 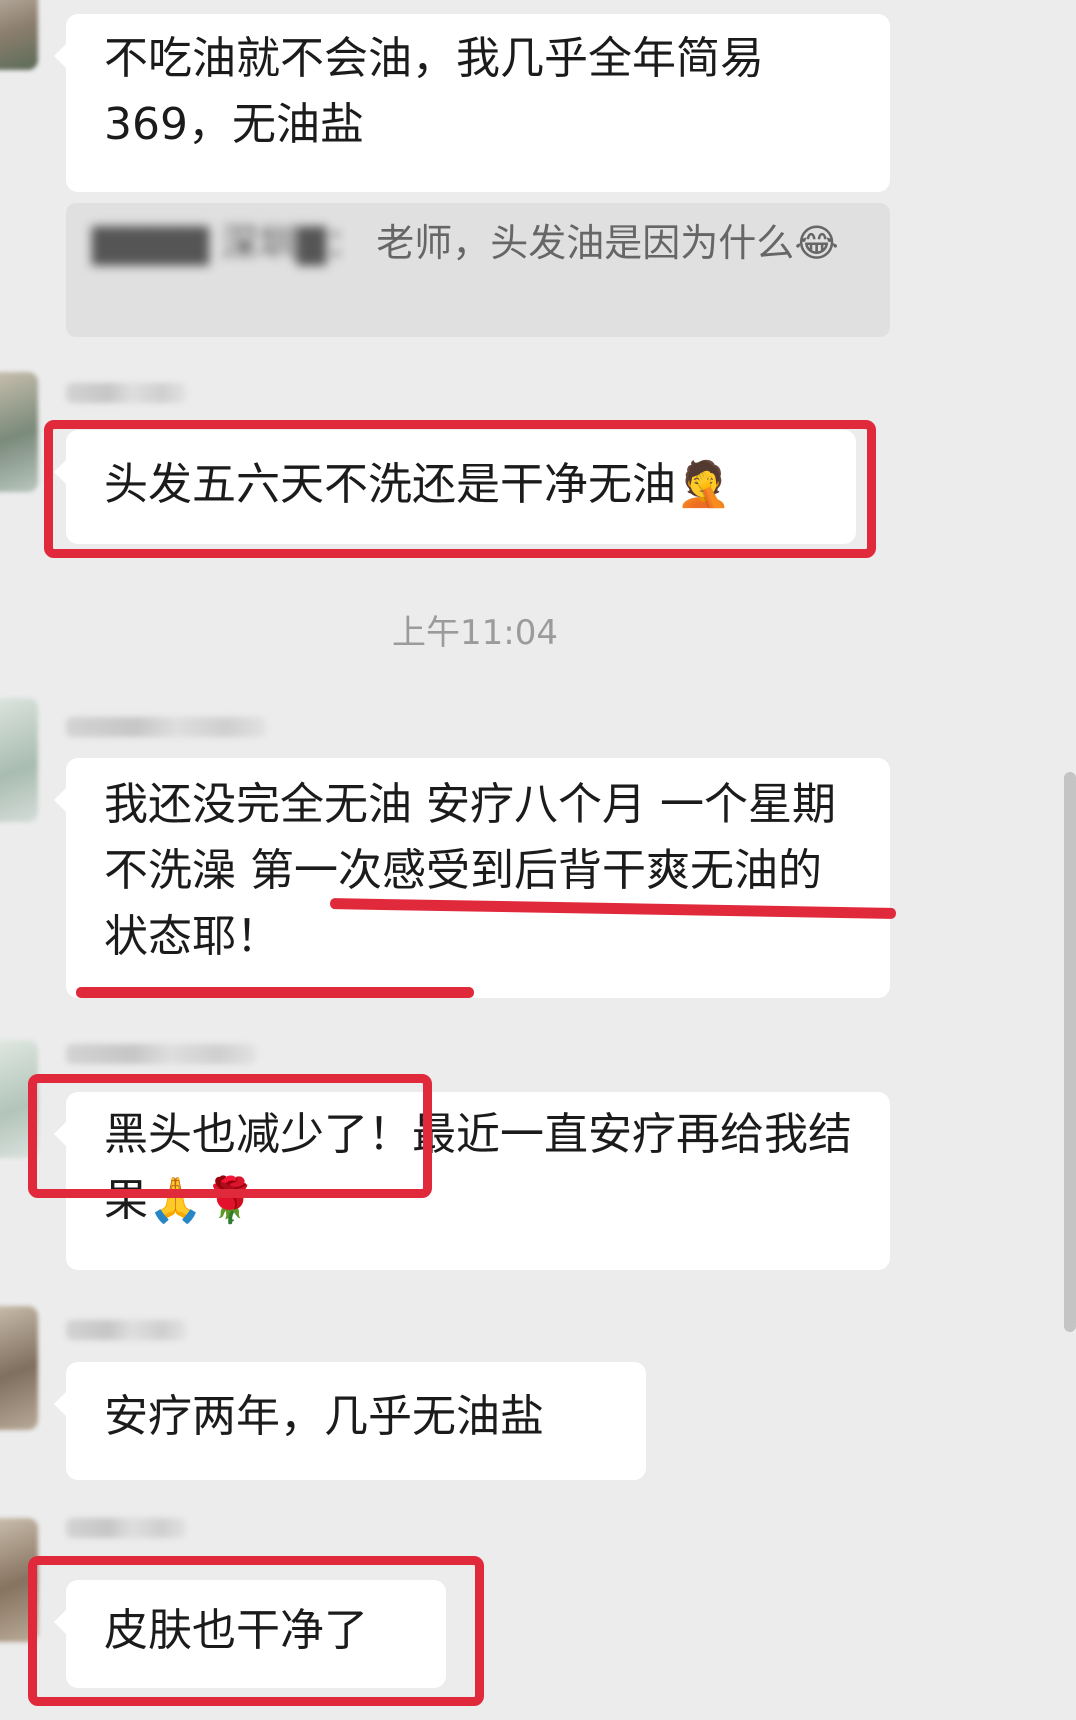 I want to click on message-text: 我还没完全无油 安疗八个月 一个星期不洗澡 第一次感受到后背干爽无油的状态耶！, so click(x=470, y=870).